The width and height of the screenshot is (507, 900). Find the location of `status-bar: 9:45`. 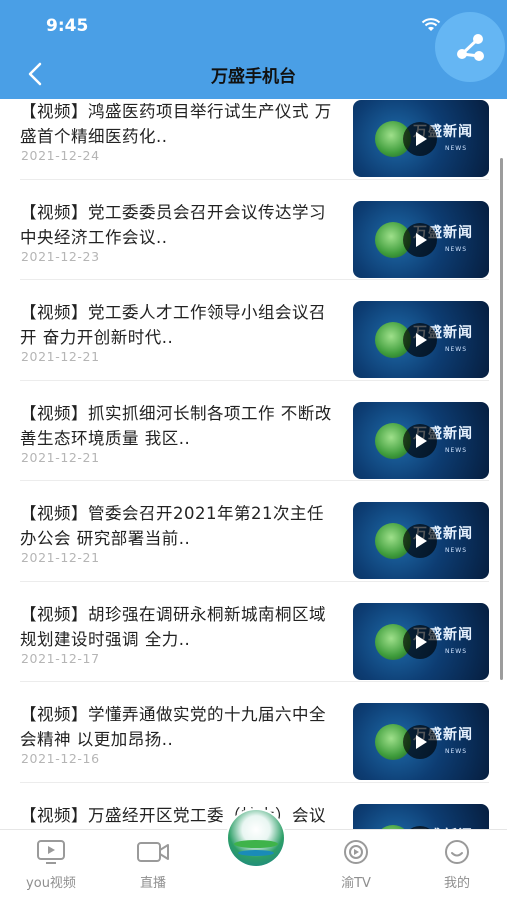

status-bar: 9:45 is located at coordinates (253, 41).